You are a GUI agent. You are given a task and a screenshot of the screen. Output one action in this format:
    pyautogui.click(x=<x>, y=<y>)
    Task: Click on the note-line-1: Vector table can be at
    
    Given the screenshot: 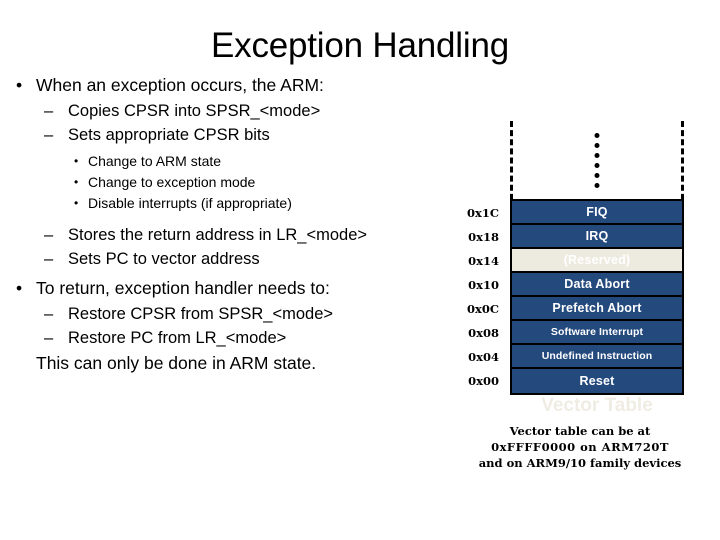 What is the action you would take?
    pyautogui.click(x=580, y=431)
    